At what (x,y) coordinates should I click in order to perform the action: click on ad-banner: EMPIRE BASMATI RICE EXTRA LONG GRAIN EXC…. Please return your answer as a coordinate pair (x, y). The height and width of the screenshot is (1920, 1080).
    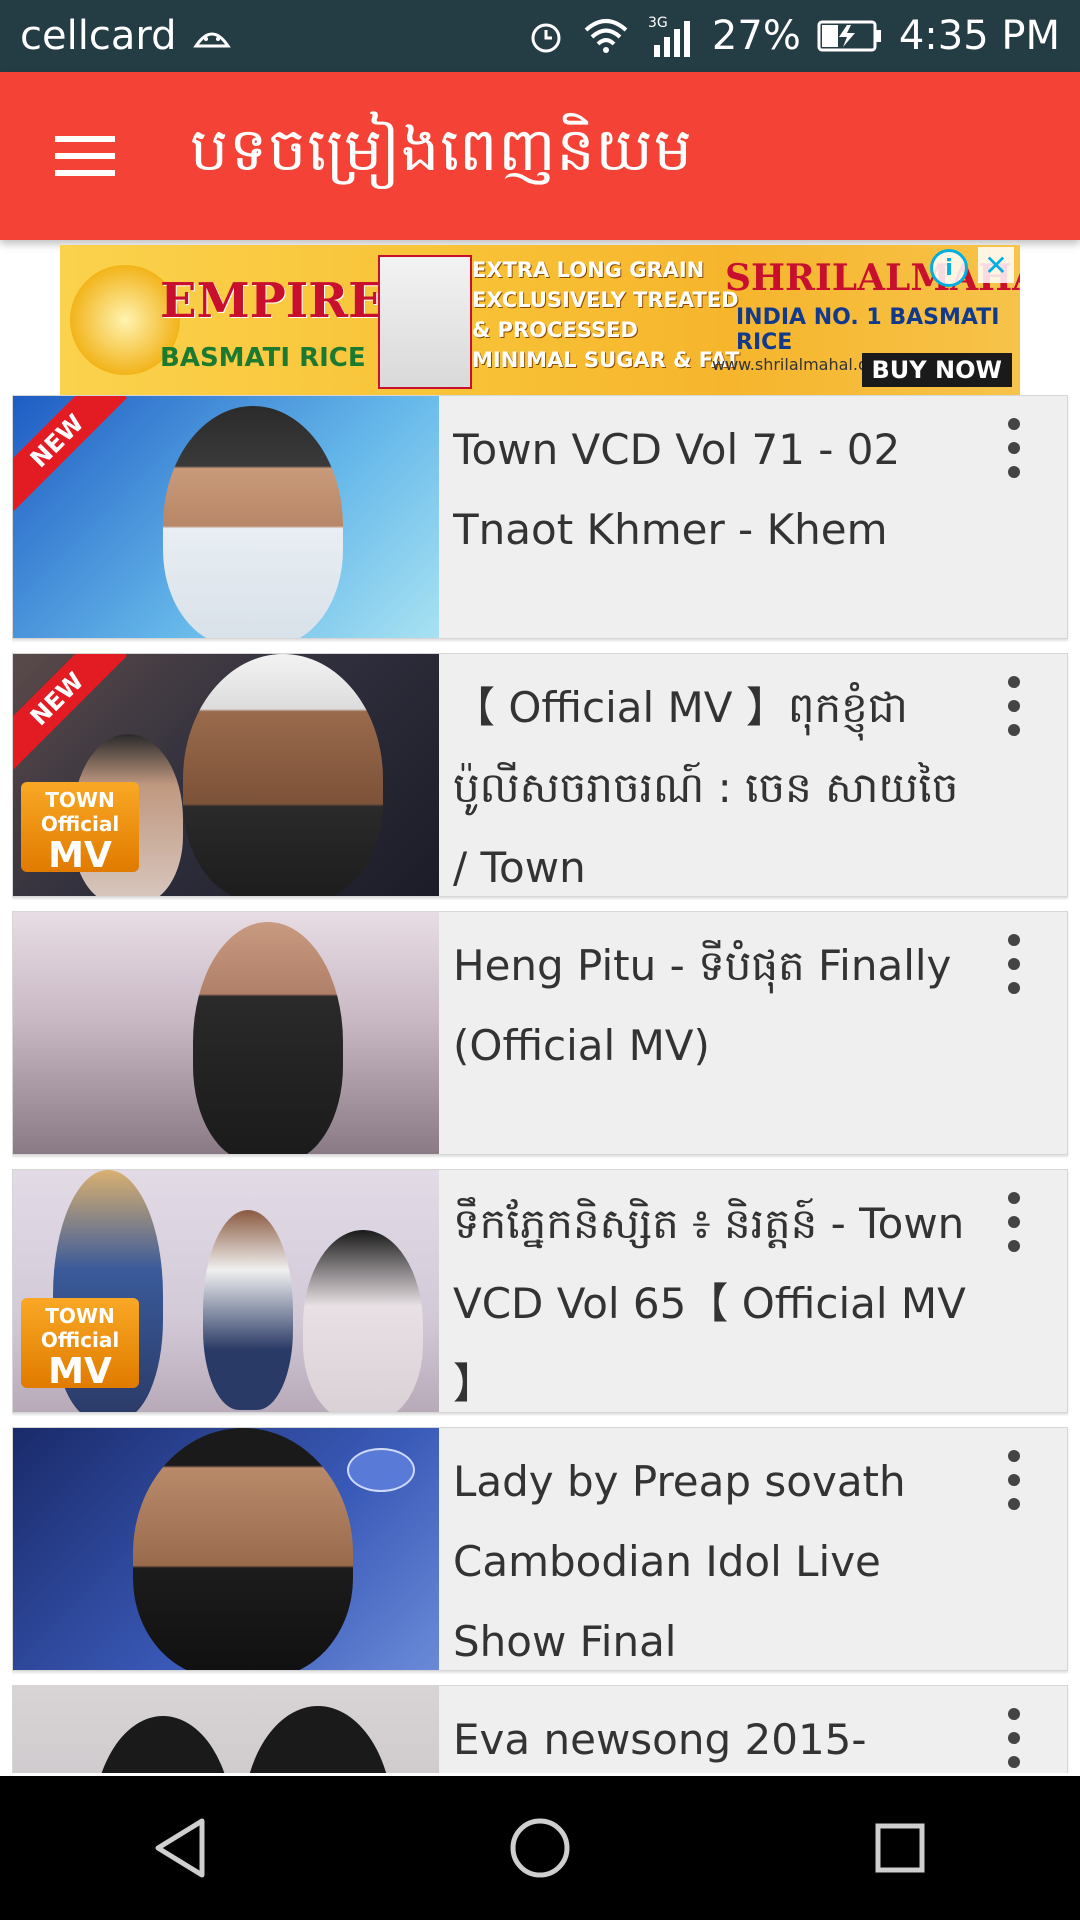
    Looking at the image, I should click on (540, 320).